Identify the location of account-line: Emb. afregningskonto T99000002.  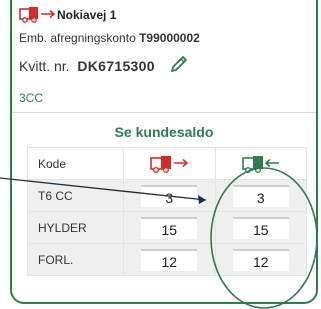
(109, 38).